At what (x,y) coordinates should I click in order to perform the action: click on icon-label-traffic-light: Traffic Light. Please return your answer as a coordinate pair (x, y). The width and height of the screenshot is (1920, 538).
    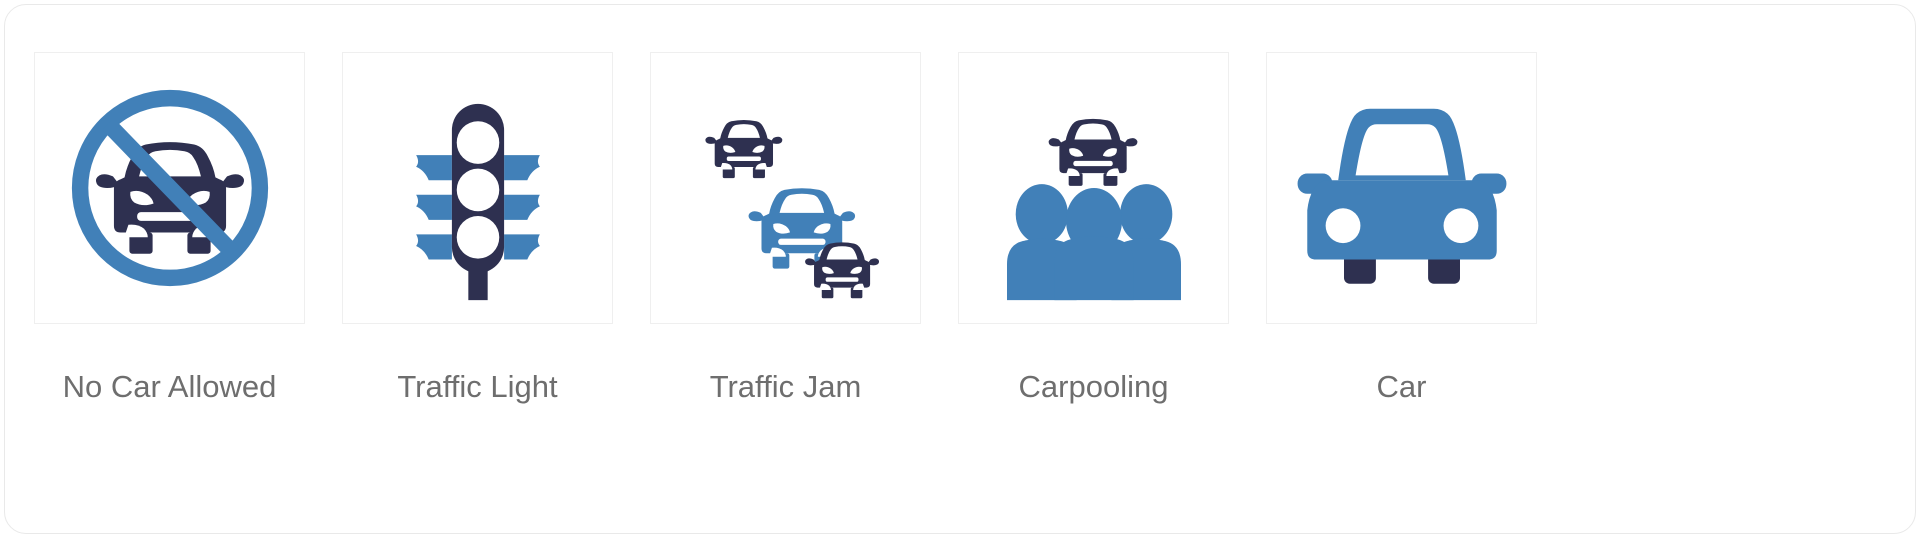
    Looking at the image, I should click on (477, 386).